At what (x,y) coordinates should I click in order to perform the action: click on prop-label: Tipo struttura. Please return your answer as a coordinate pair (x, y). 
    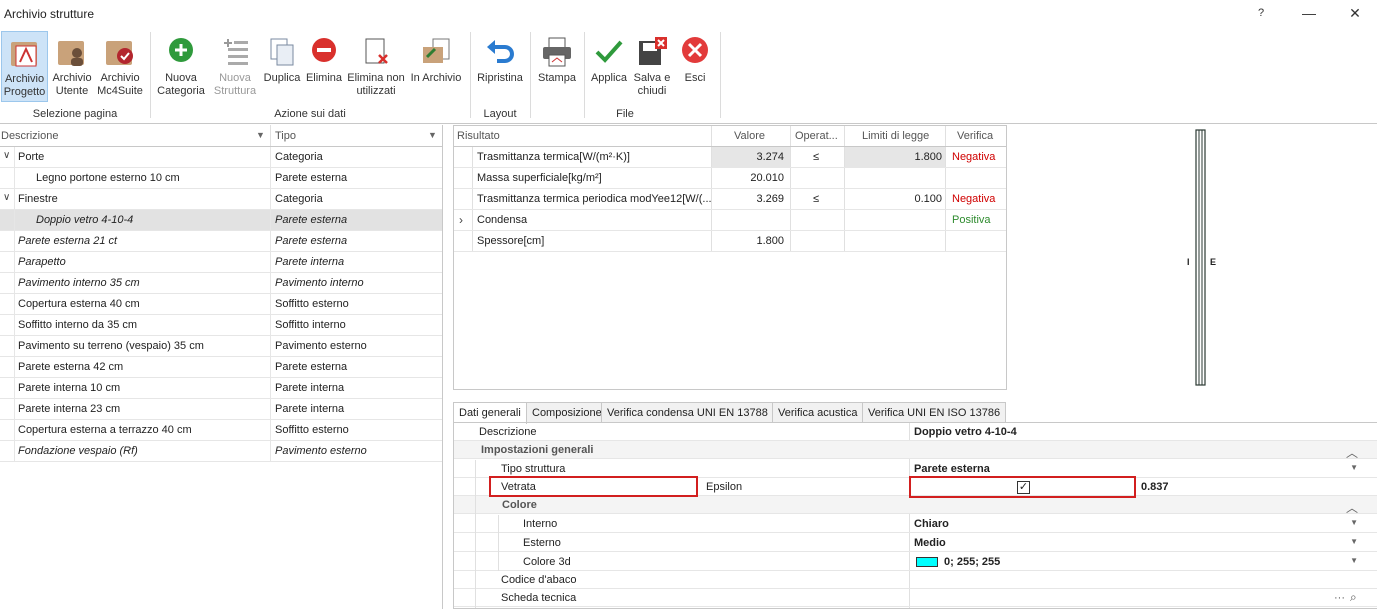
    Looking at the image, I should click on (533, 469).